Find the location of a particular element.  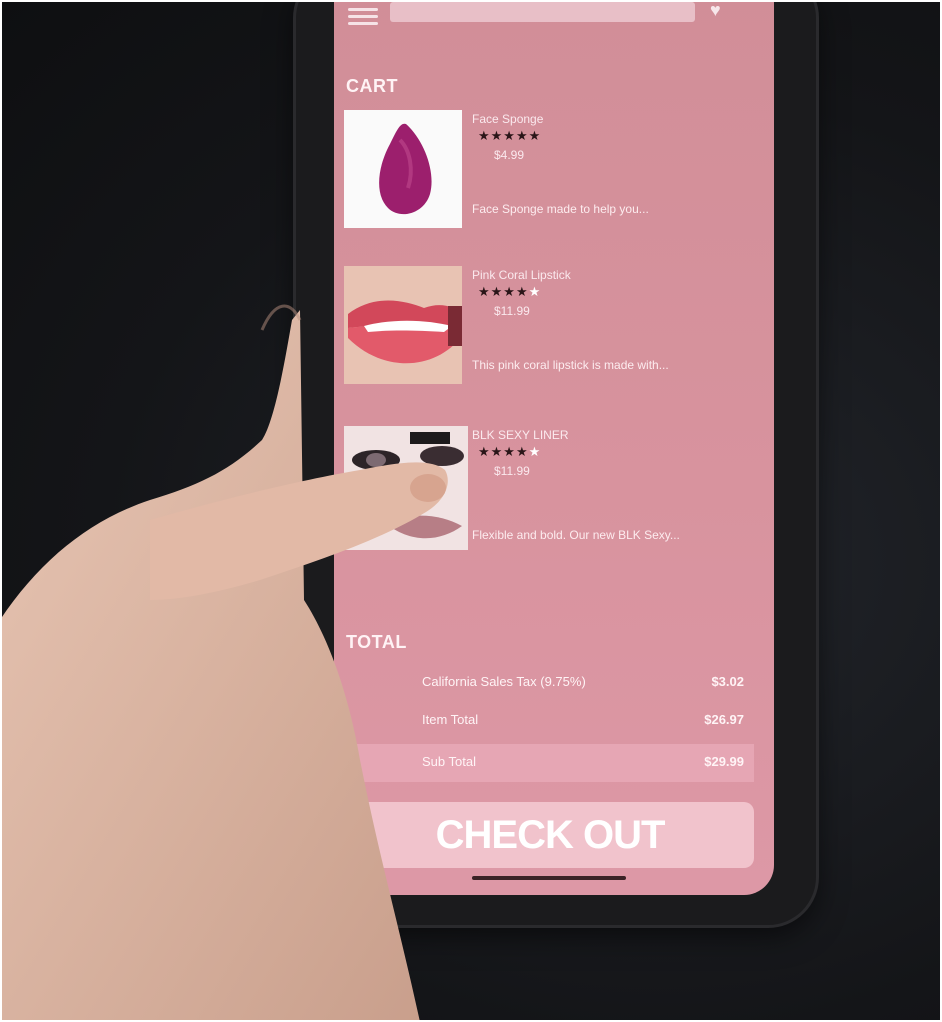

checkout-button: CHECK OUT is located at coordinates (550, 835).